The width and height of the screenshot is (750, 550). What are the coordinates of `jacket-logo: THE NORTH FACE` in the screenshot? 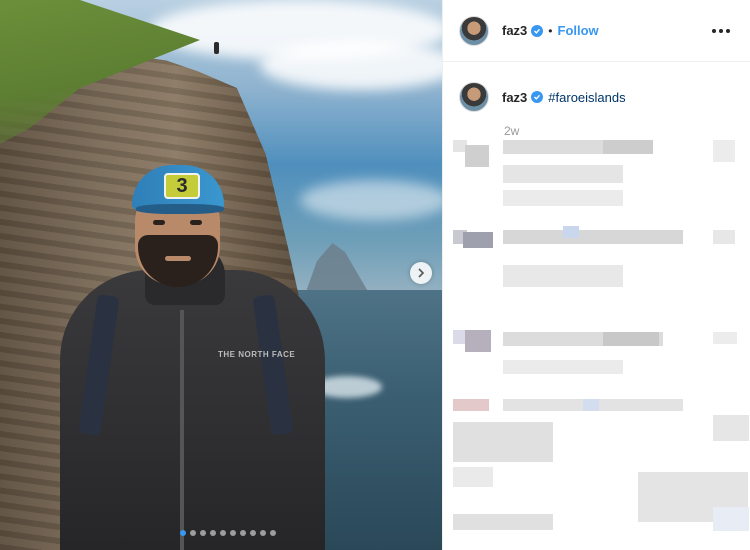 It's located at (257, 354).